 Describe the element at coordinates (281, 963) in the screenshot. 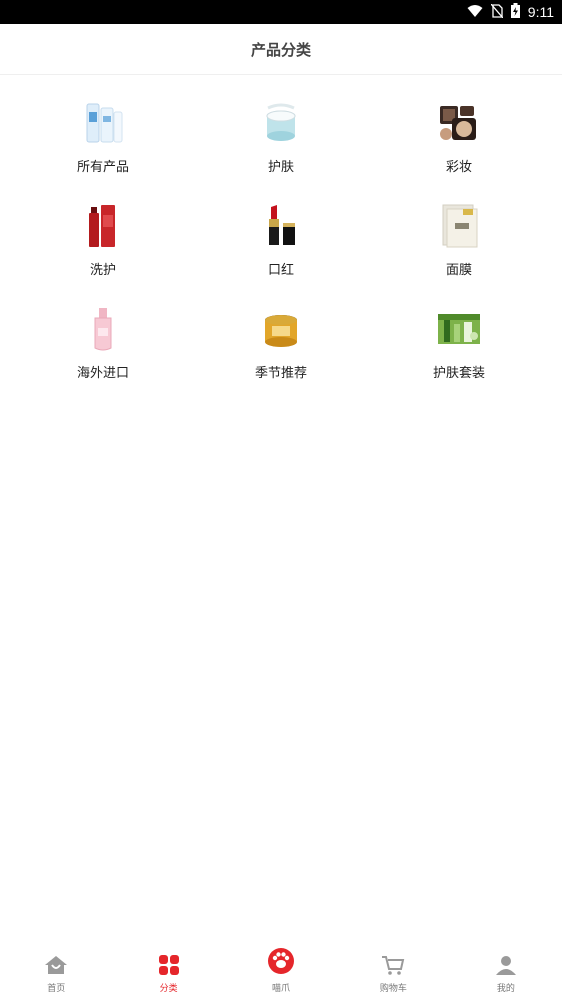

I see `paw-icon` at that location.